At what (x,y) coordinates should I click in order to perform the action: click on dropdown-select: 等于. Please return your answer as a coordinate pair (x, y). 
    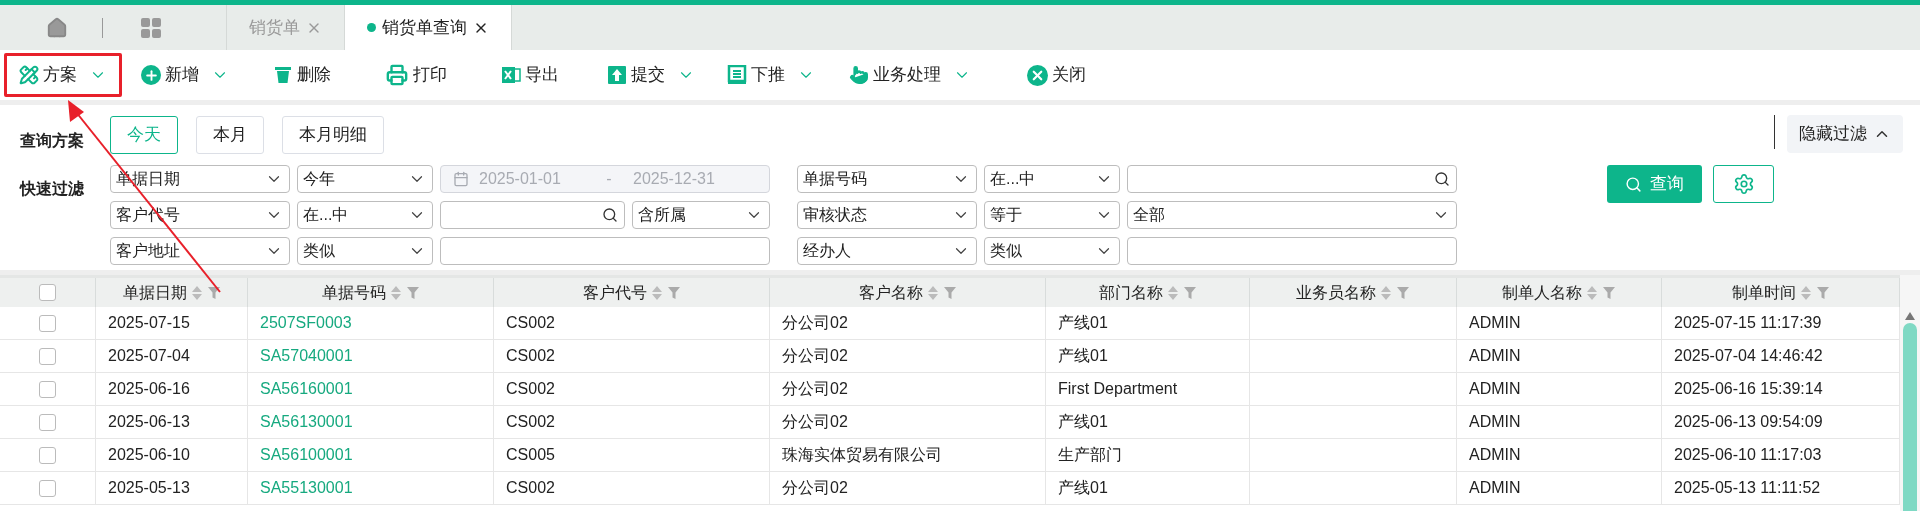
    Looking at the image, I should click on (1052, 215).